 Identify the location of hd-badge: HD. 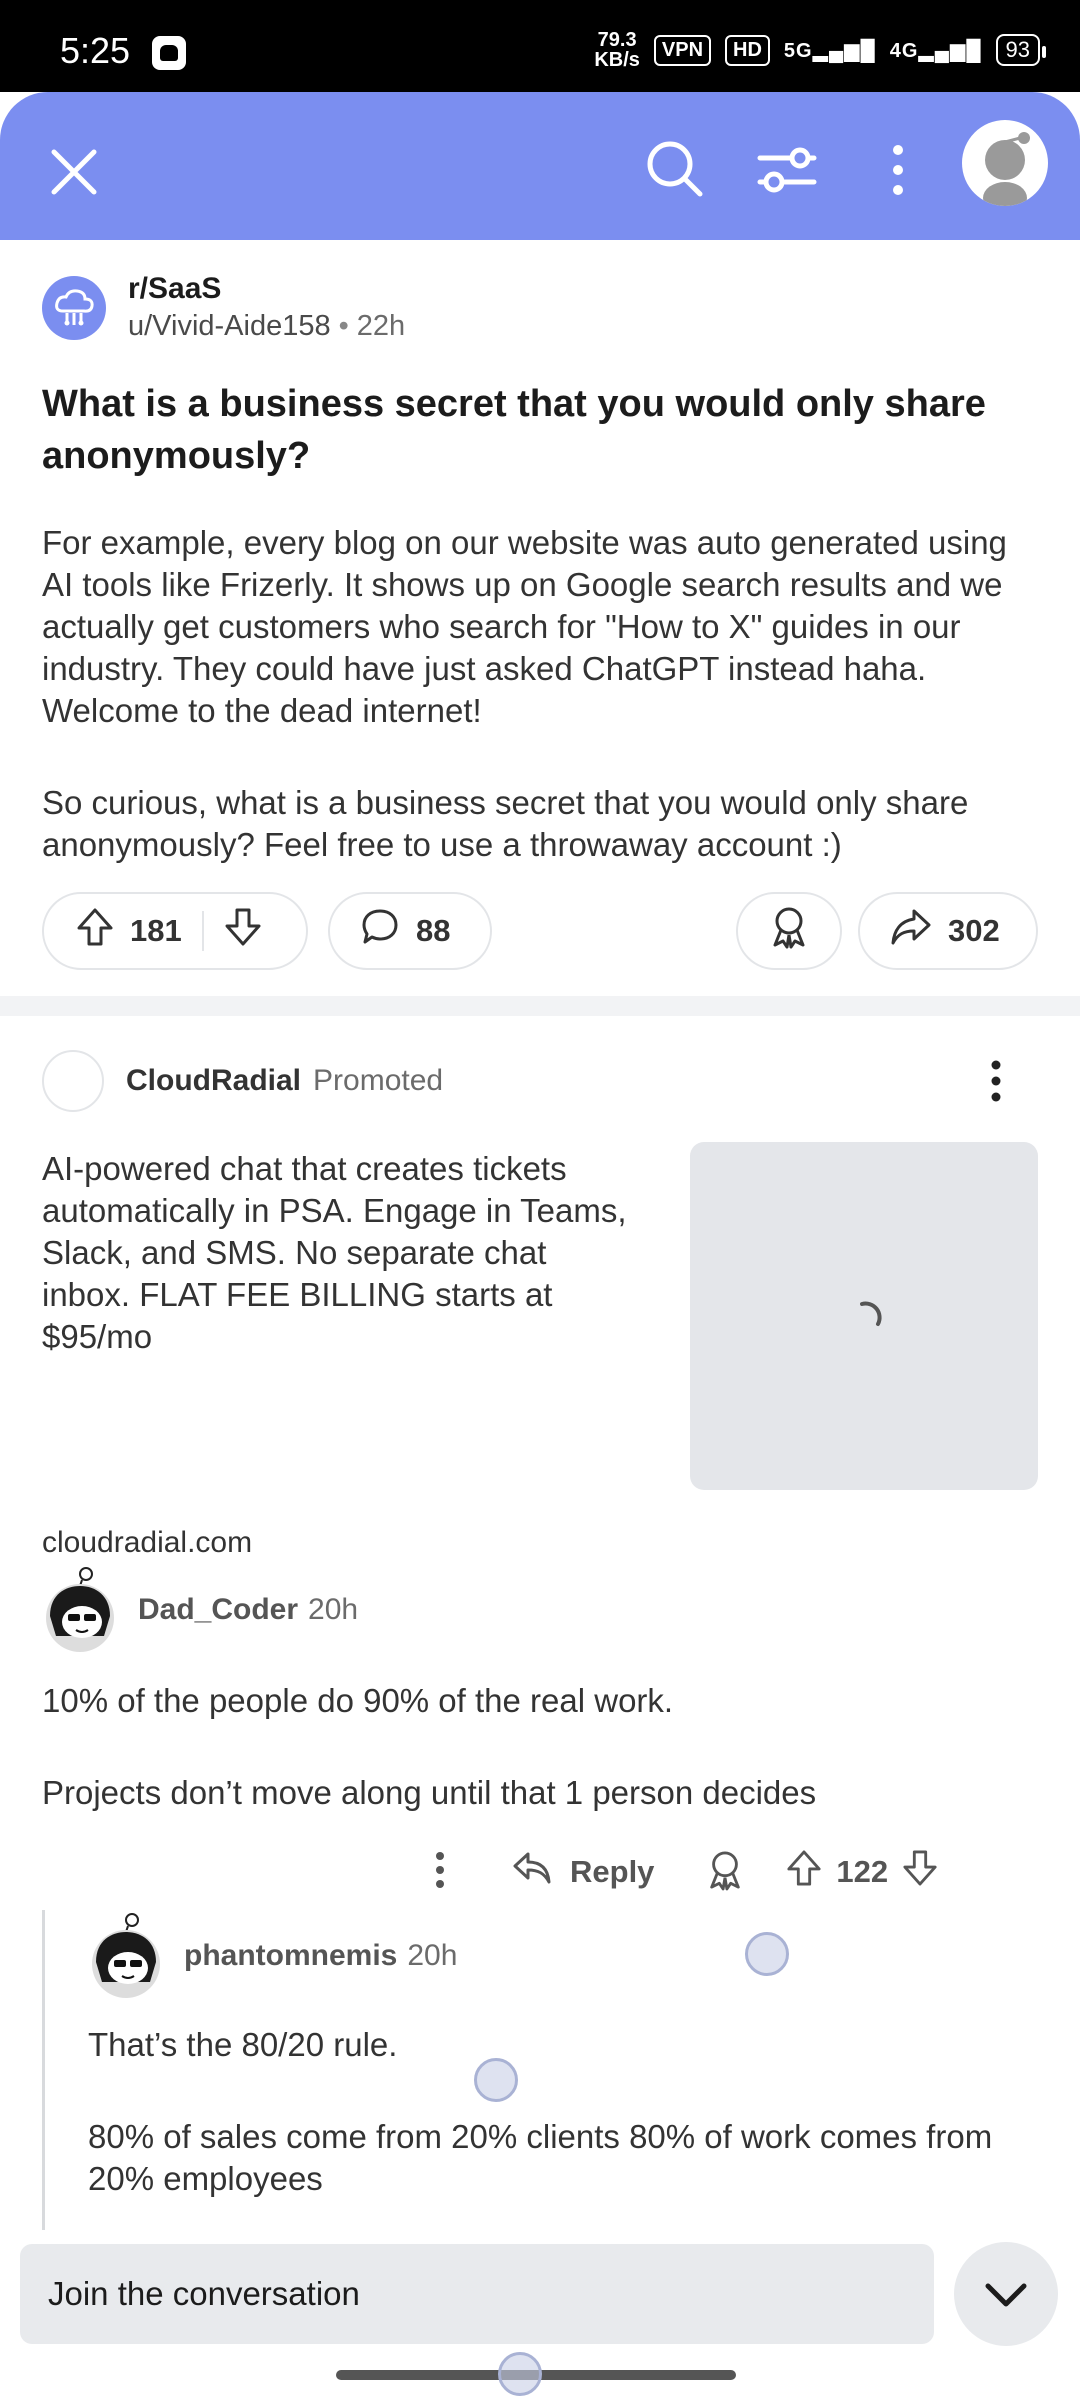
(747, 50).